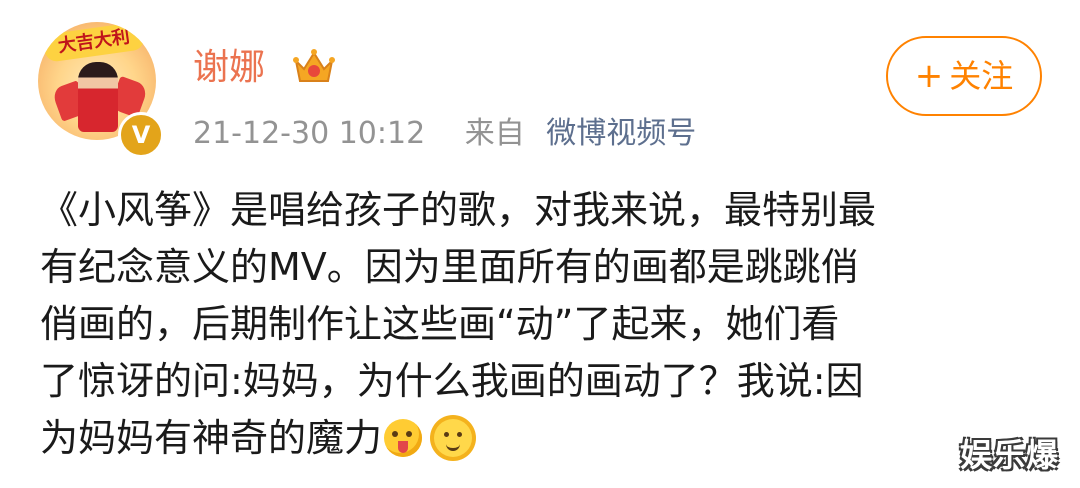 This screenshot has width=1080, height=488. Describe the element at coordinates (444, 134) in the screenshot. I see `post-meta: 21-12-30 10:12 来自 微博视频号` at that location.